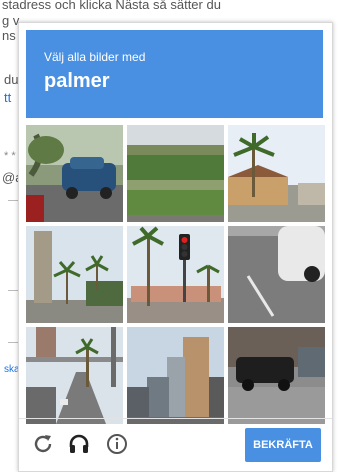  What do you see at coordinates (11, 20) in the screenshot?
I see `background-text: g v` at bounding box center [11, 20].